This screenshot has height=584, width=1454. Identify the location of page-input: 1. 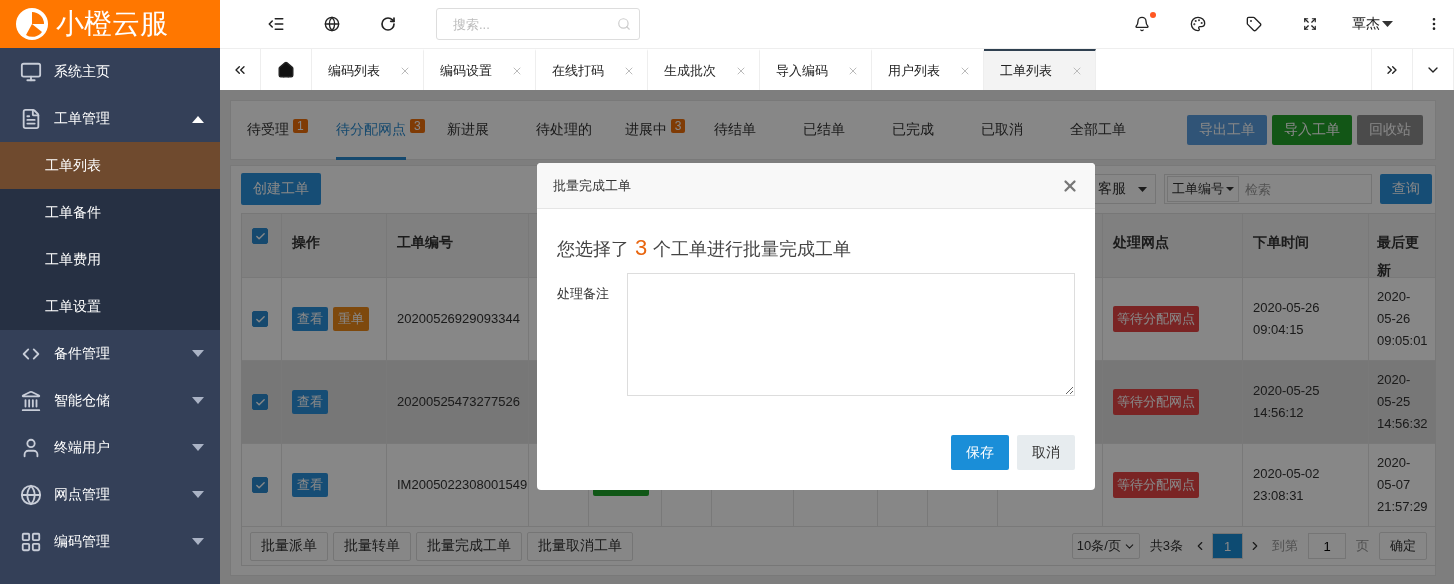
(1327, 546).